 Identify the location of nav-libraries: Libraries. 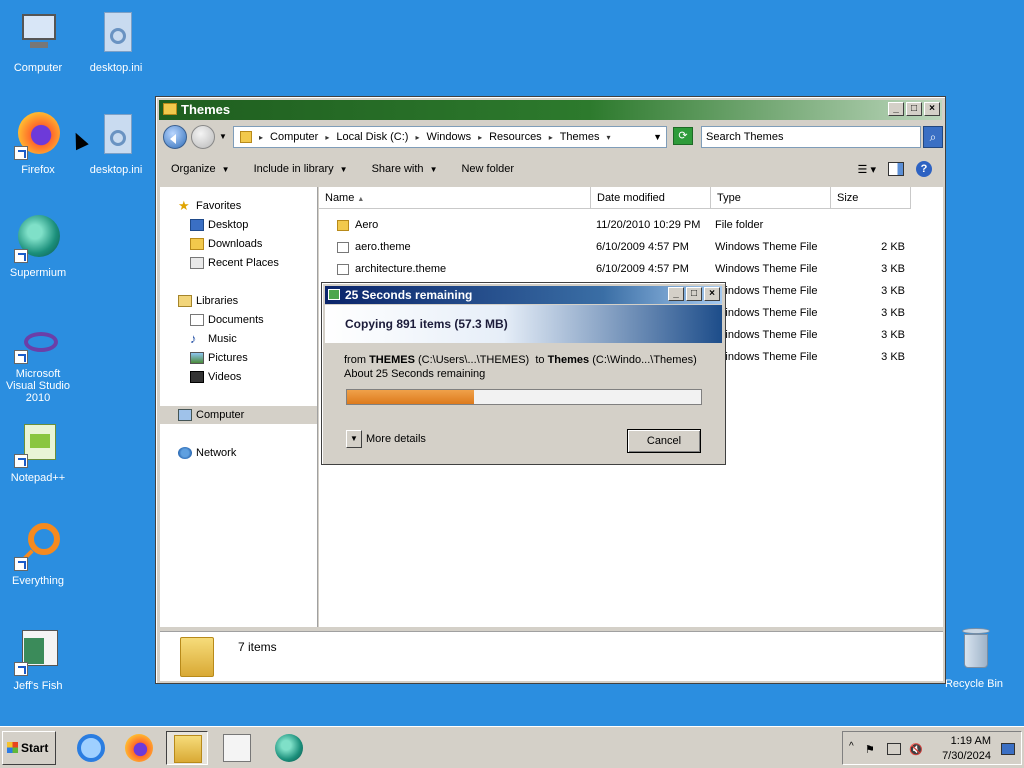
(208, 301).